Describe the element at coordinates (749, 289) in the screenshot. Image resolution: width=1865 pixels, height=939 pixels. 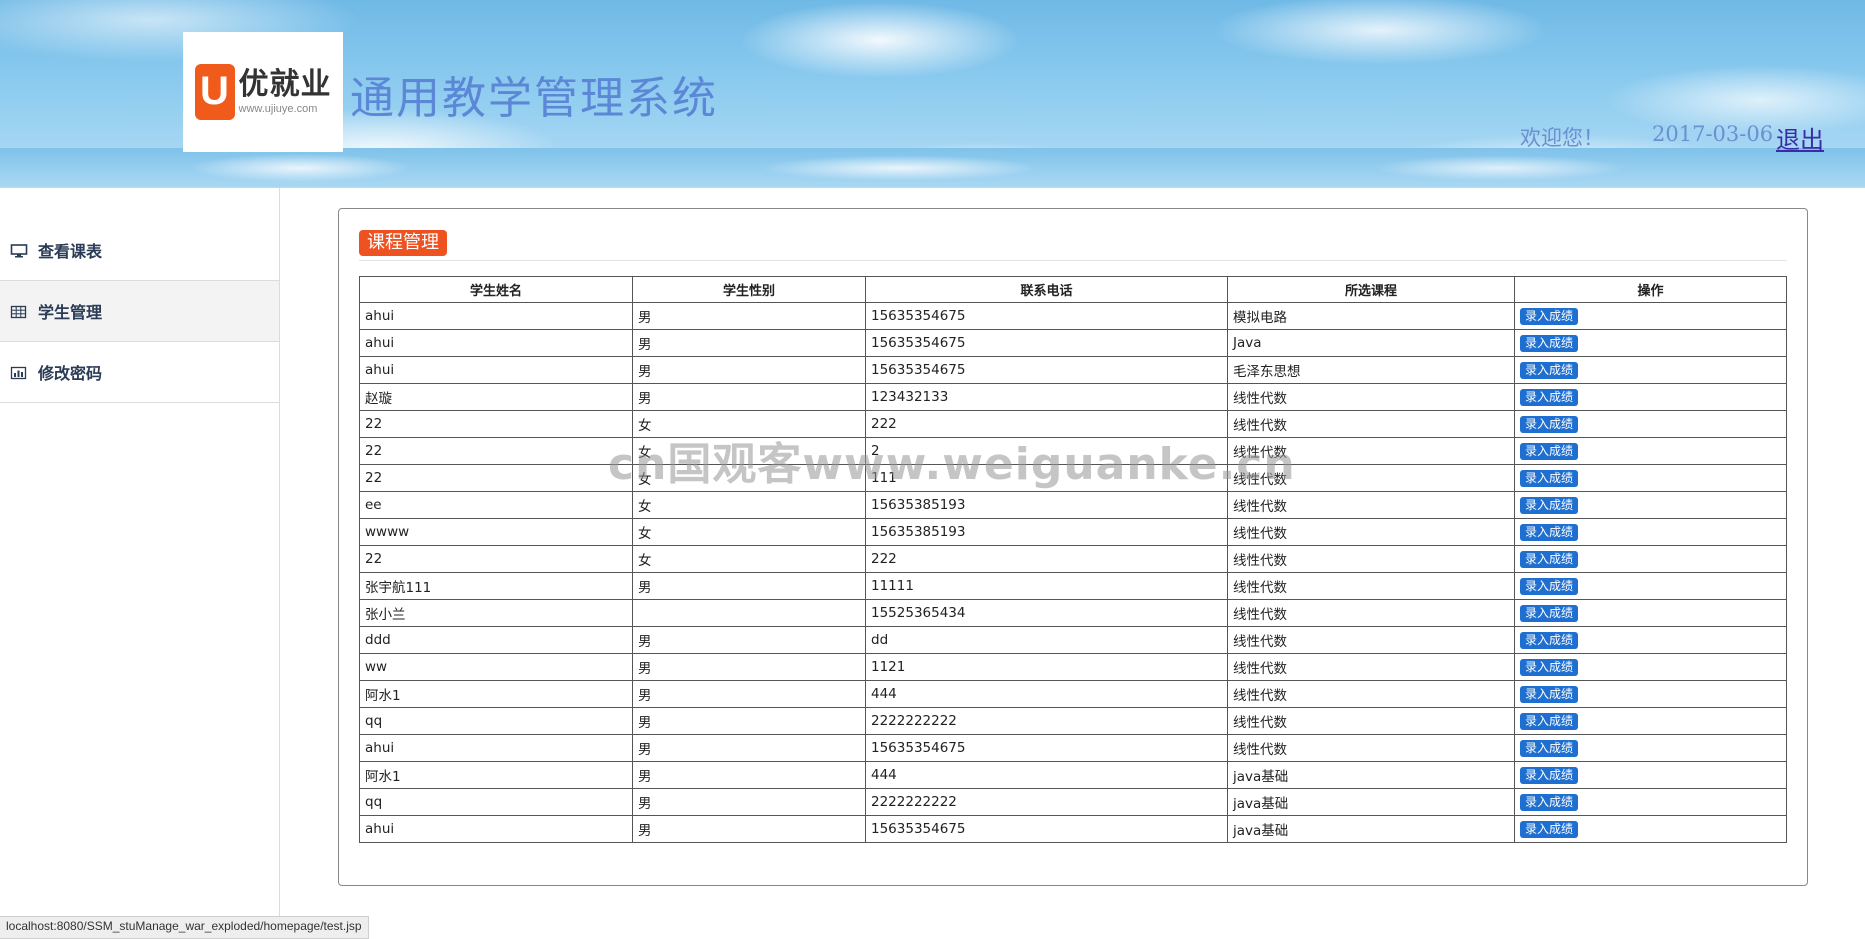
I see `column-header-gender: 学生性别` at that location.